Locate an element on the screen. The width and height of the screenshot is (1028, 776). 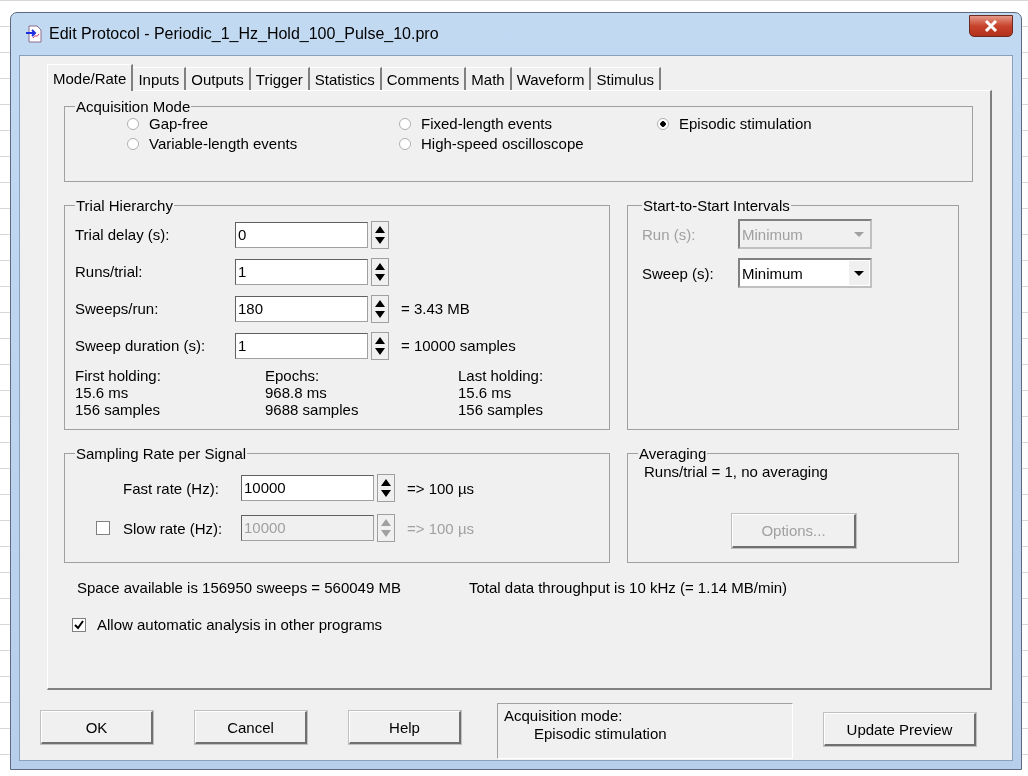
document-icon is located at coordinates (34, 34).